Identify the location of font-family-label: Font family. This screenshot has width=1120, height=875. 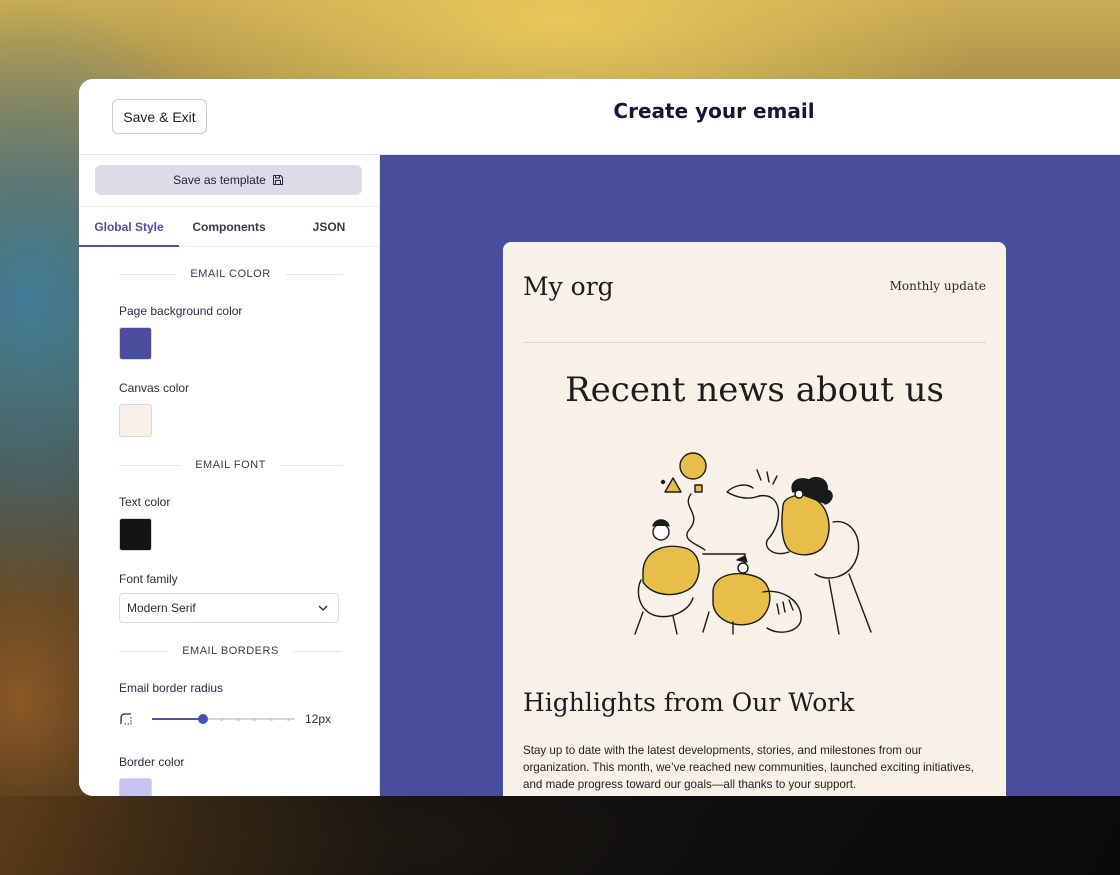
(148, 579).